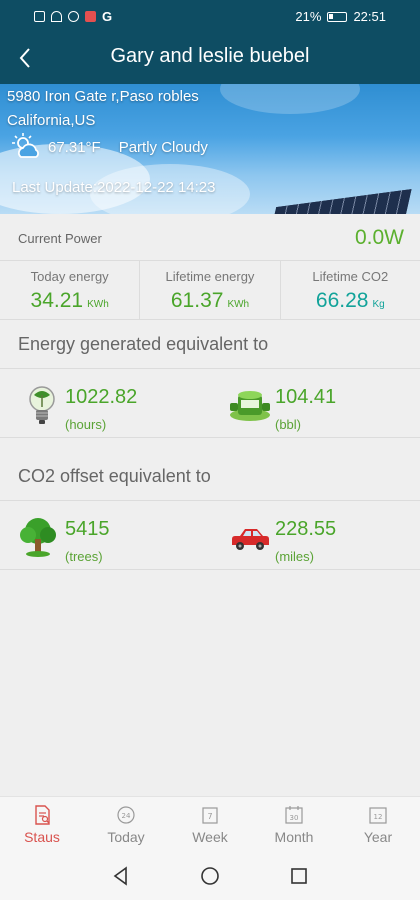  I want to click on trees-equivalent: 5415 (trees), so click(105, 536).